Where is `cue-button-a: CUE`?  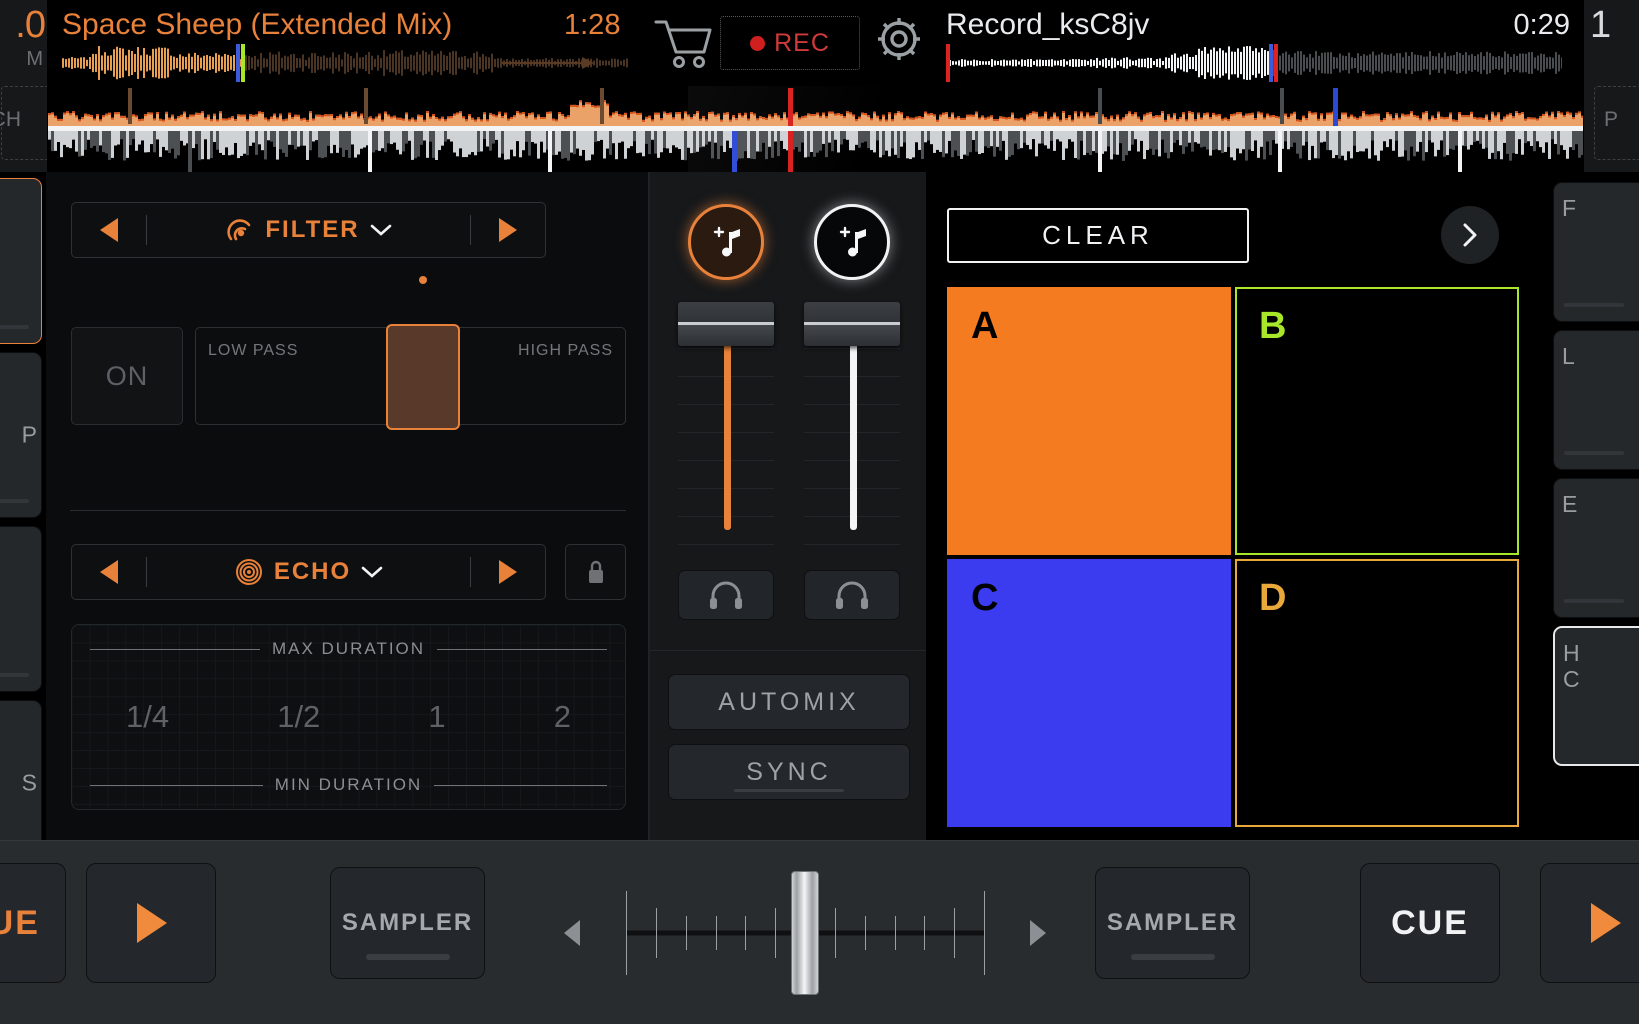
cue-button-a: CUE is located at coordinates (33, 923).